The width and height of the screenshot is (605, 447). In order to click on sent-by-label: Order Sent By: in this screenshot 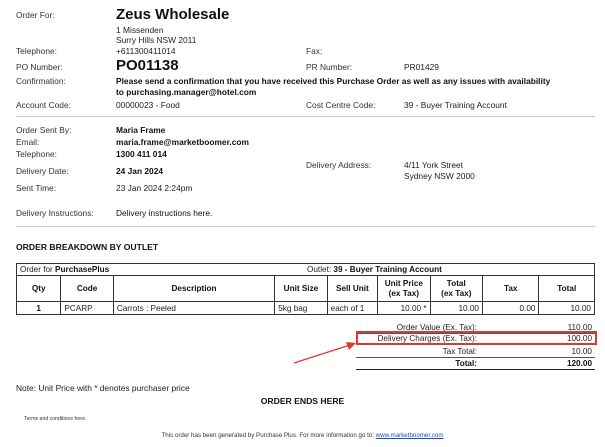, I will do `click(44, 130)`.